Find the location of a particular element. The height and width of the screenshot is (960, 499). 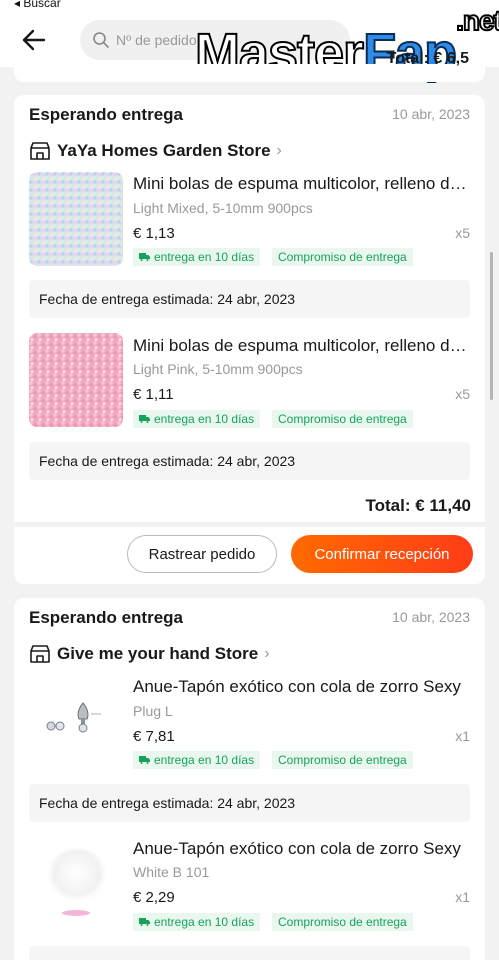

product-price: € 1,13 is located at coordinates (154, 233).